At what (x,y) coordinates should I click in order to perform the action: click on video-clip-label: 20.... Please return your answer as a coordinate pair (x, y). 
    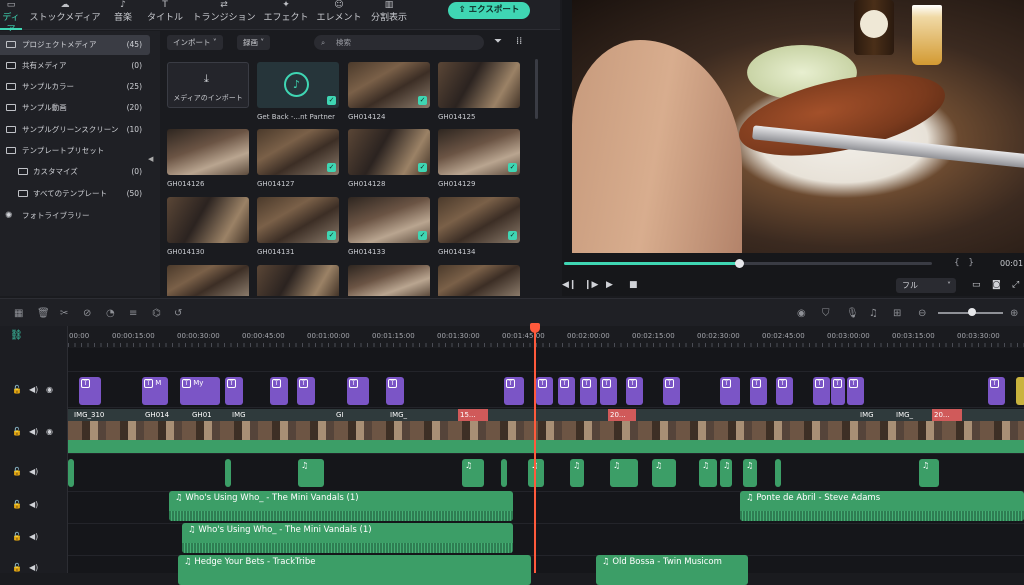
    Looking at the image, I should click on (622, 415).